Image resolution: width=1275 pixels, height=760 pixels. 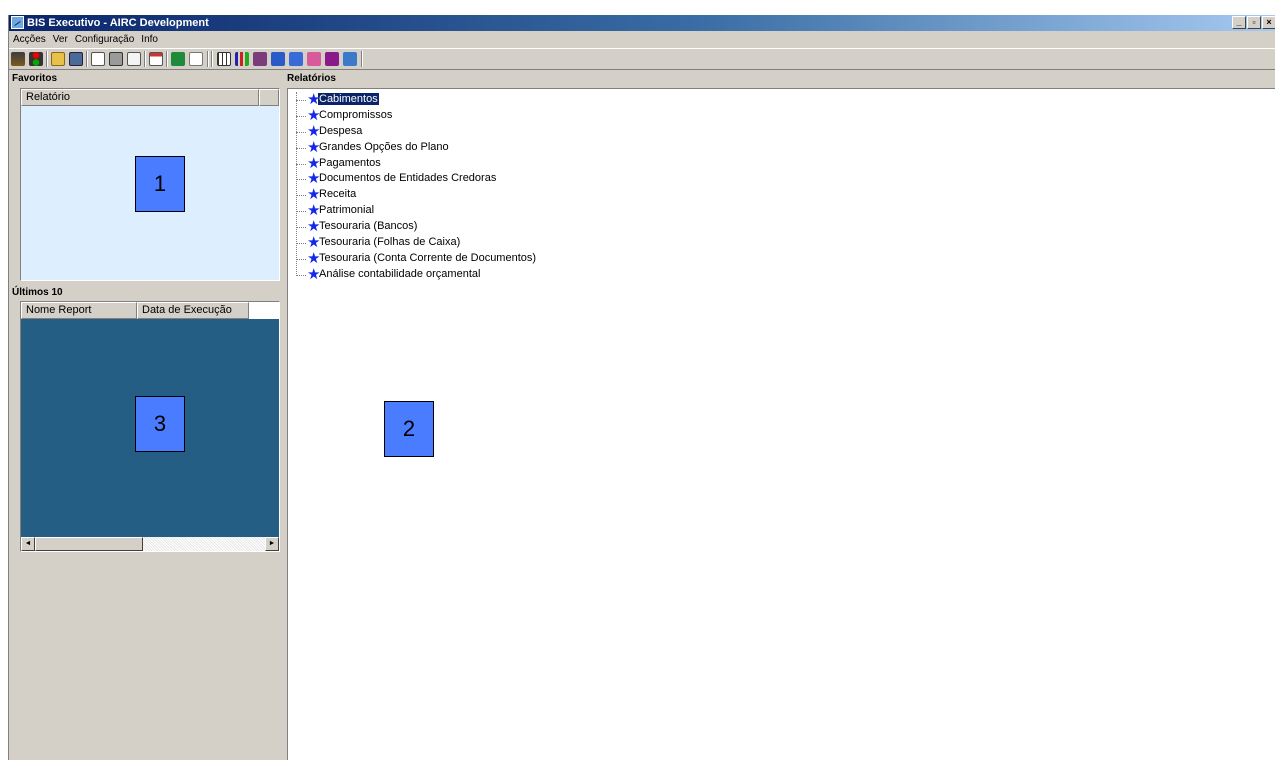 What do you see at coordinates (36, 59) in the screenshot?
I see `traffic-light-icon` at bounding box center [36, 59].